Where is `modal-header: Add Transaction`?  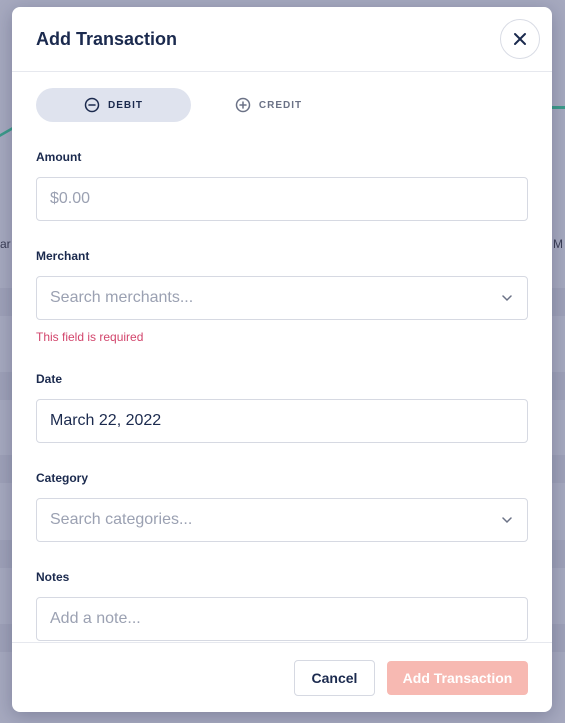 modal-header: Add Transaction is located at coordinates (282, 39).